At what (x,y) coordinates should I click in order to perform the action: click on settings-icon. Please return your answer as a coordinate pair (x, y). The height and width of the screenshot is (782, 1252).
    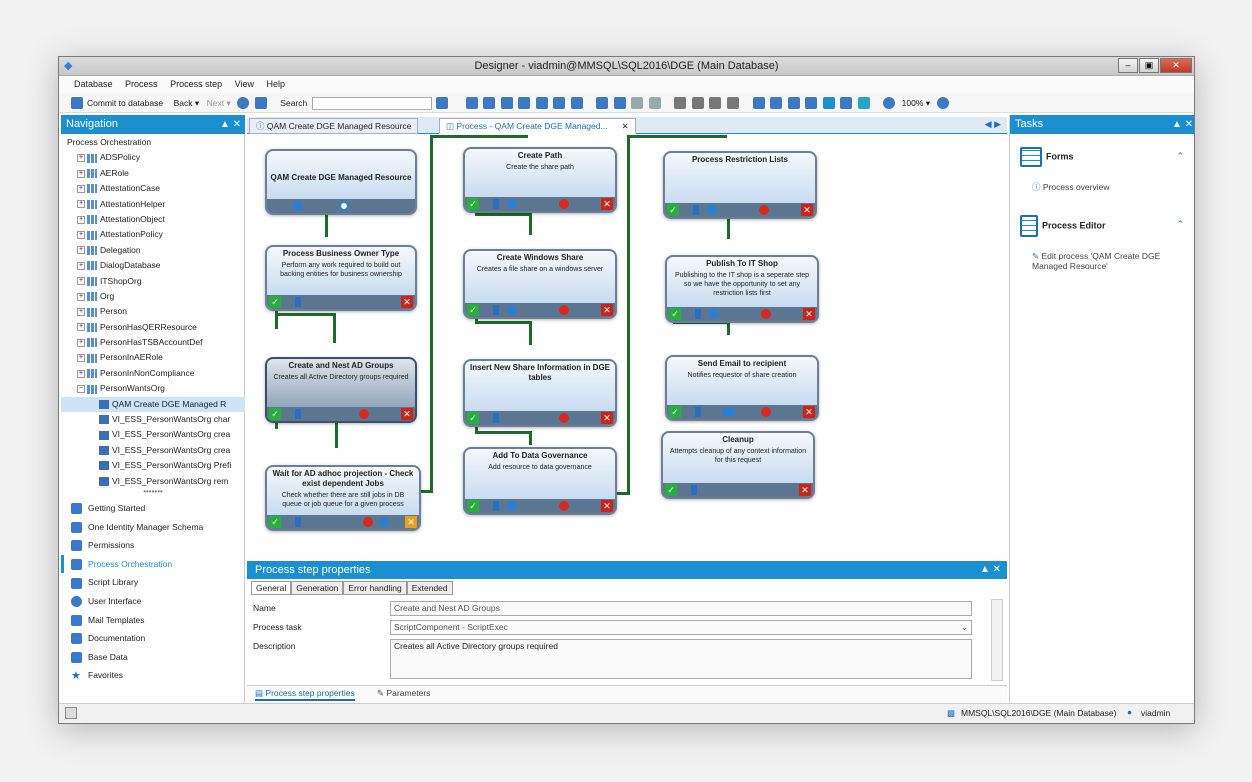
    Looking at the image, I should click on (846, 103).